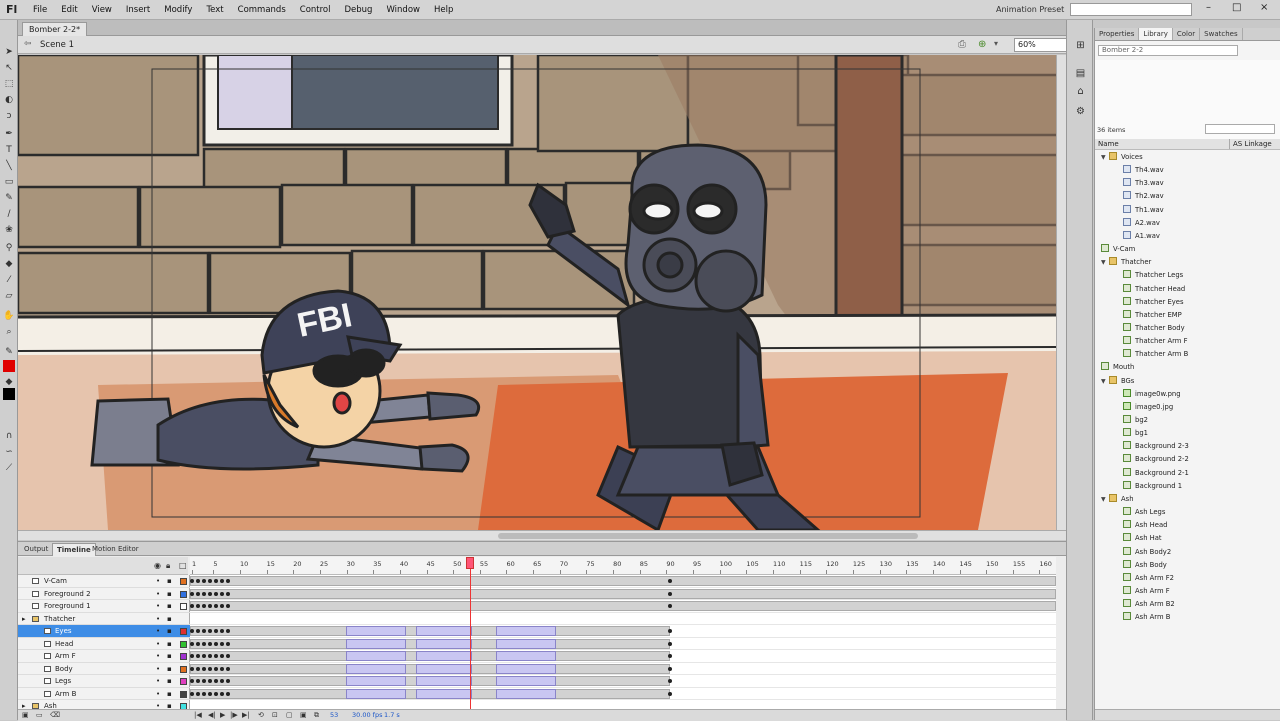 Image resolution: width=1280 pixels, height=721 pixels. Describe the element at coordinates (1156, 34) in the screenshot. I see `tab-library: Library` at that location.